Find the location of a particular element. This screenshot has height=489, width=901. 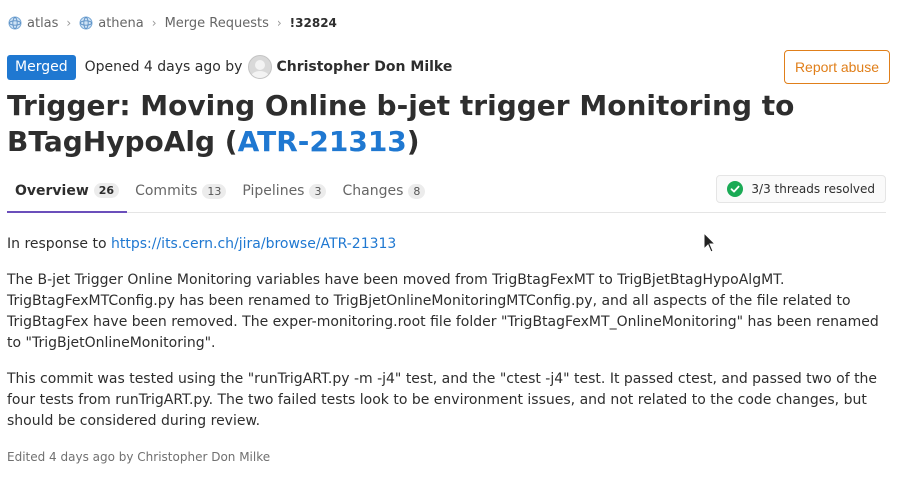

breadcrumb-item-atlas: atlas is located at coordinates (33, 23).